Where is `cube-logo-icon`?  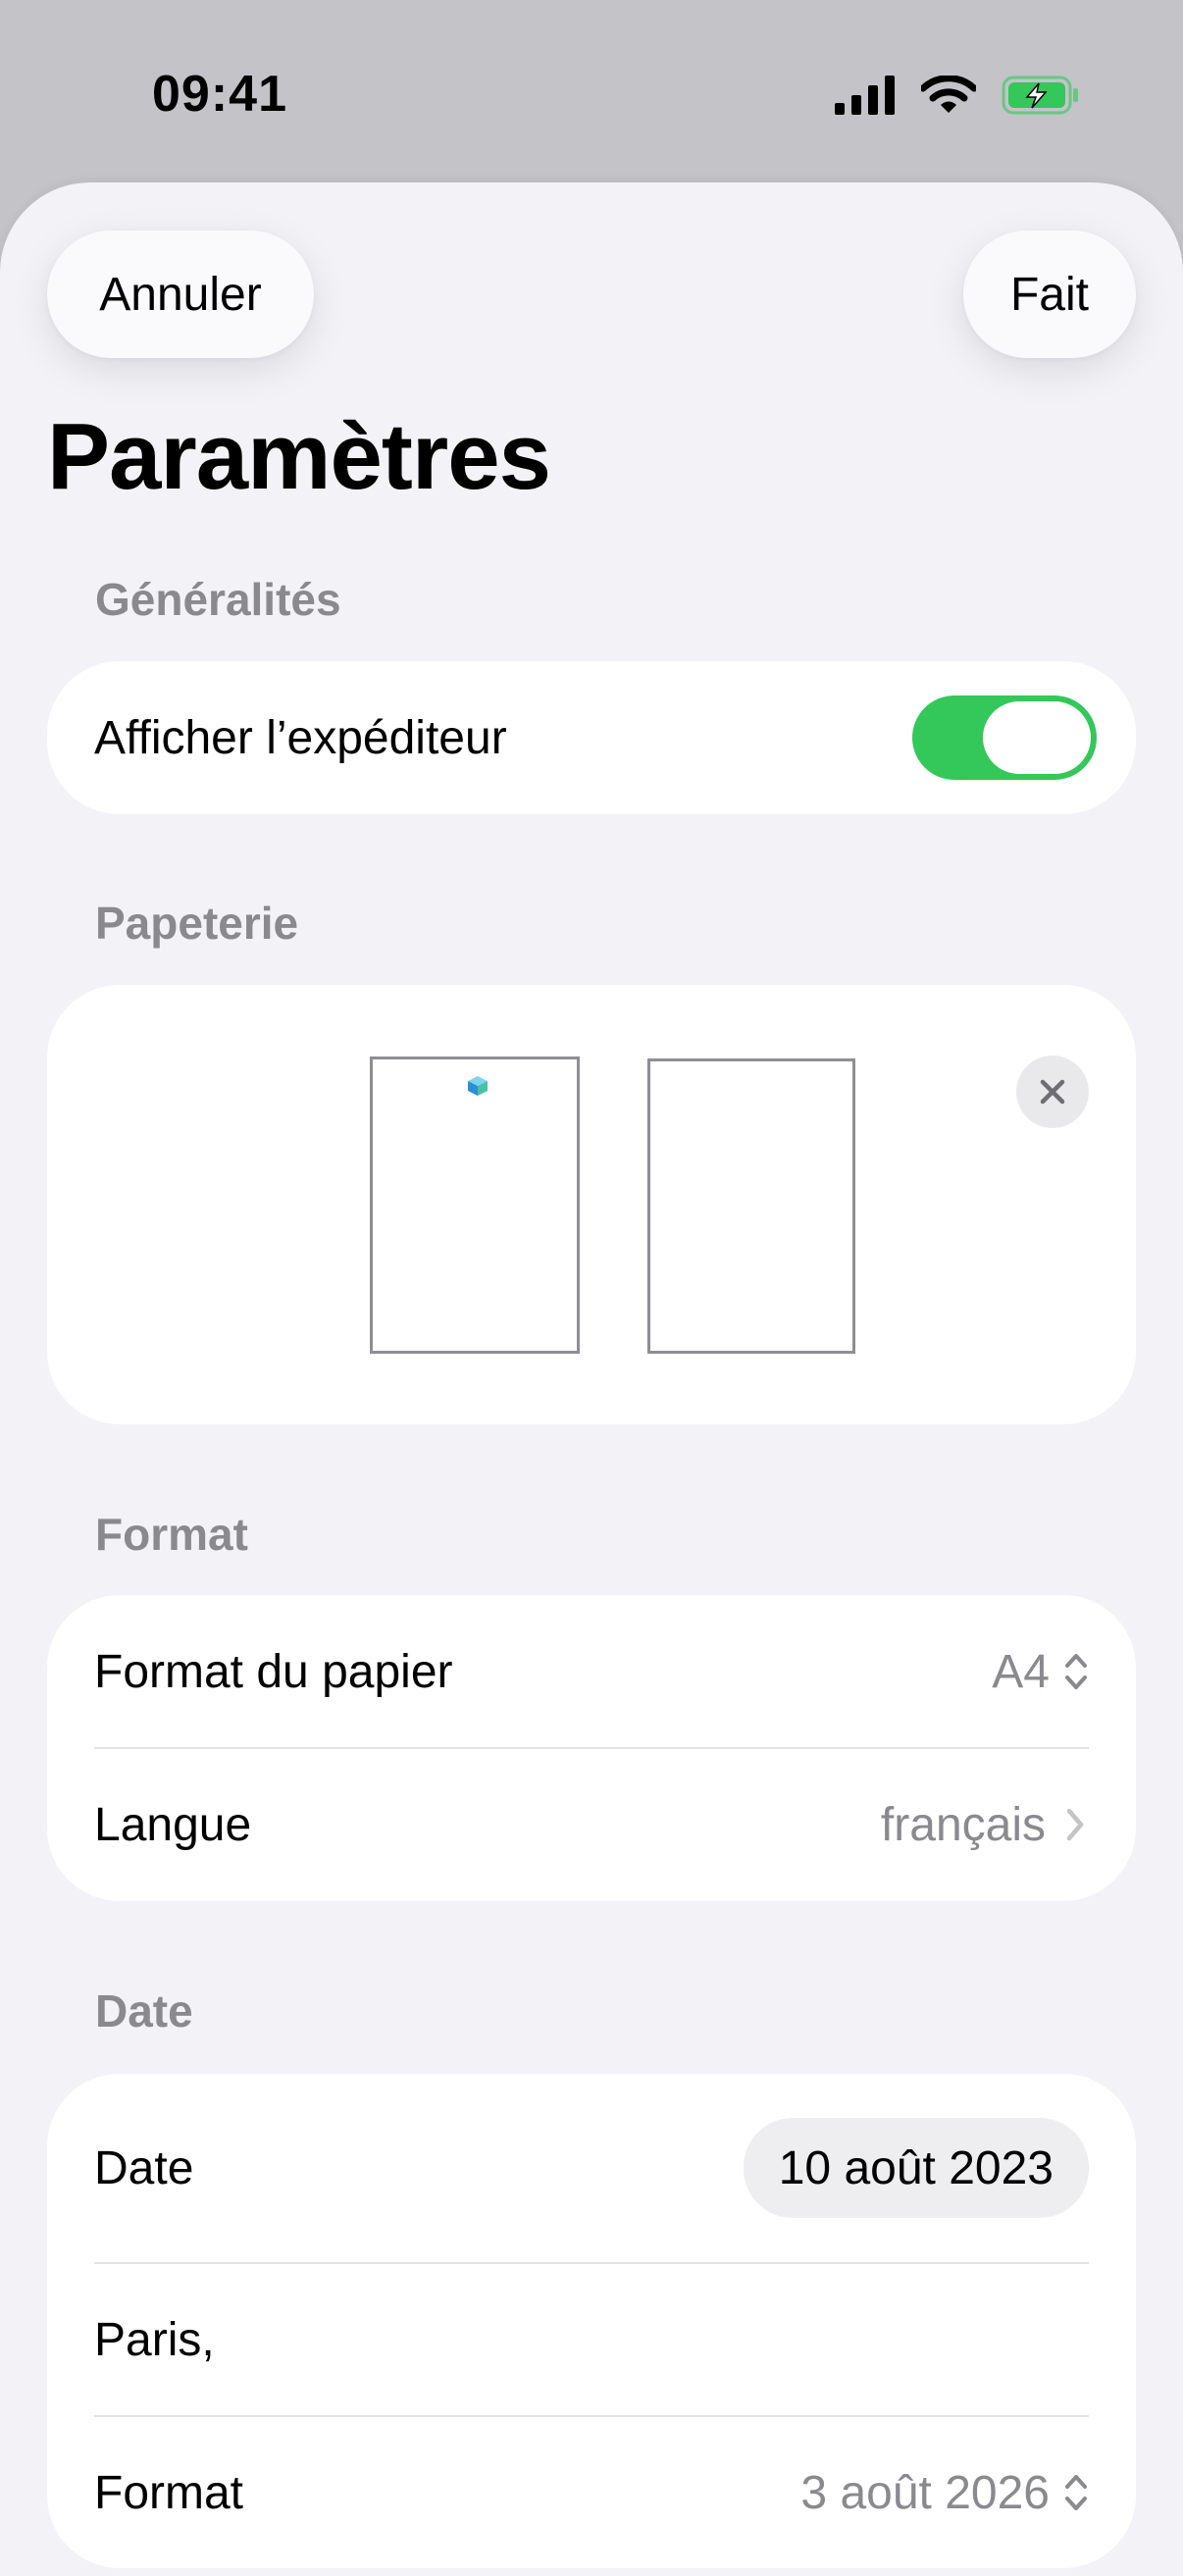
cube-logo-icon is located at coordinates (478, 1086).